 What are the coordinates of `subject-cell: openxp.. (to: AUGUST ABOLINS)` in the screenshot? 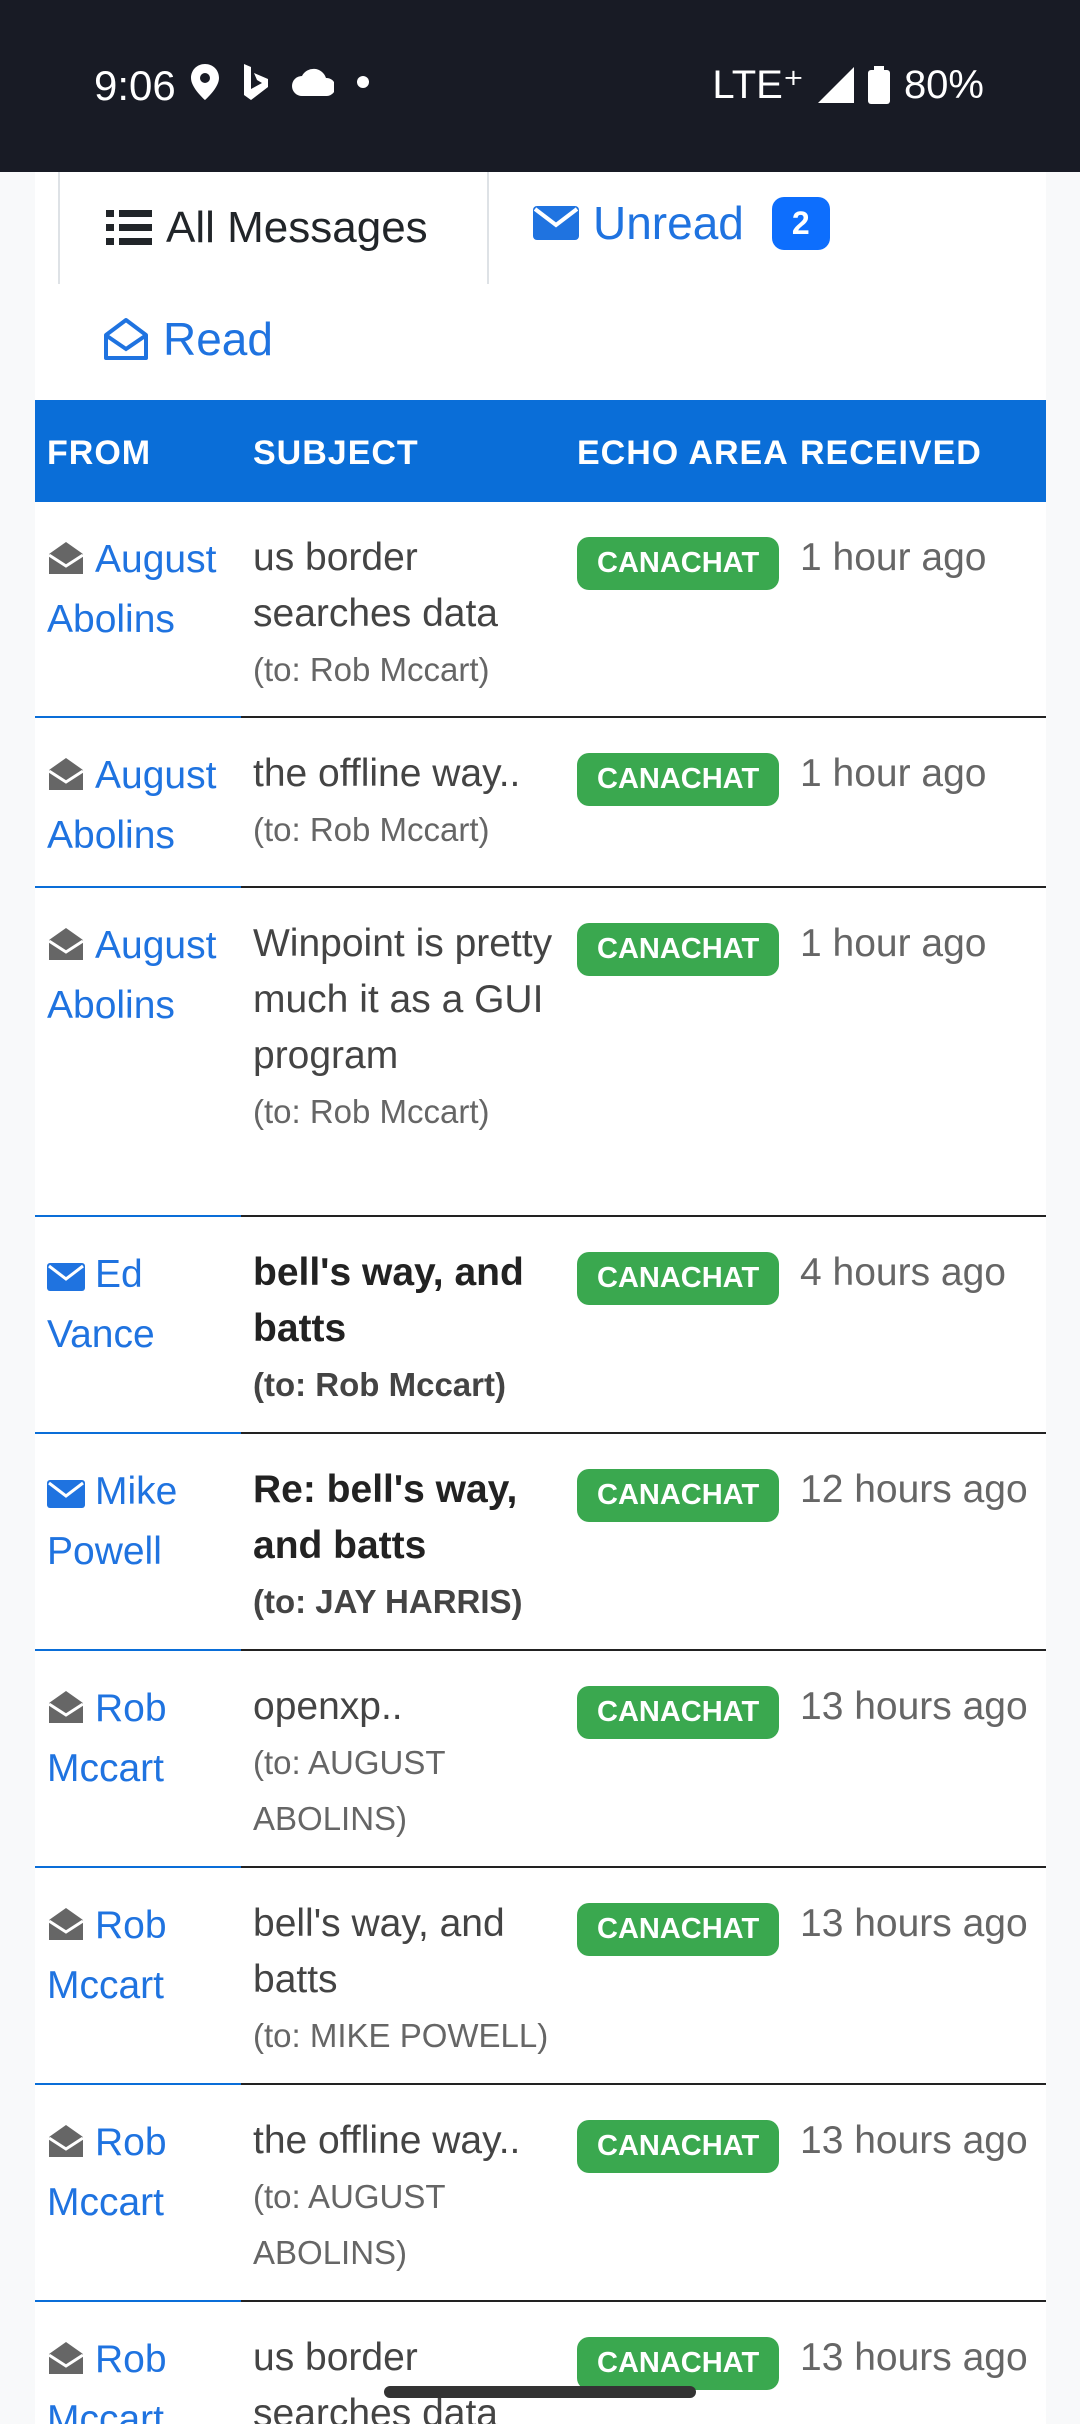 It's located at (413, 1763).